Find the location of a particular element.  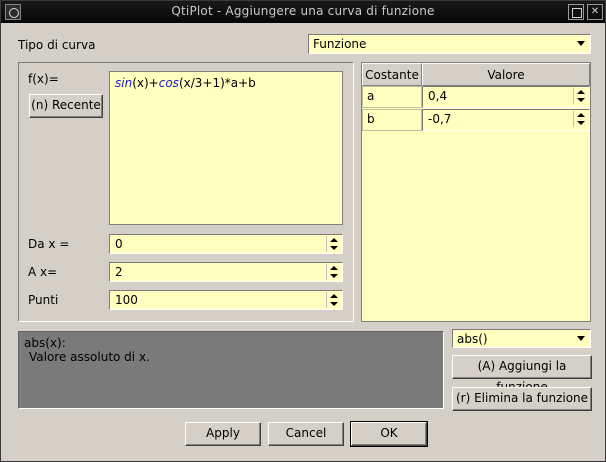

help-title: abs(x): is located at coordinates (45, 343).